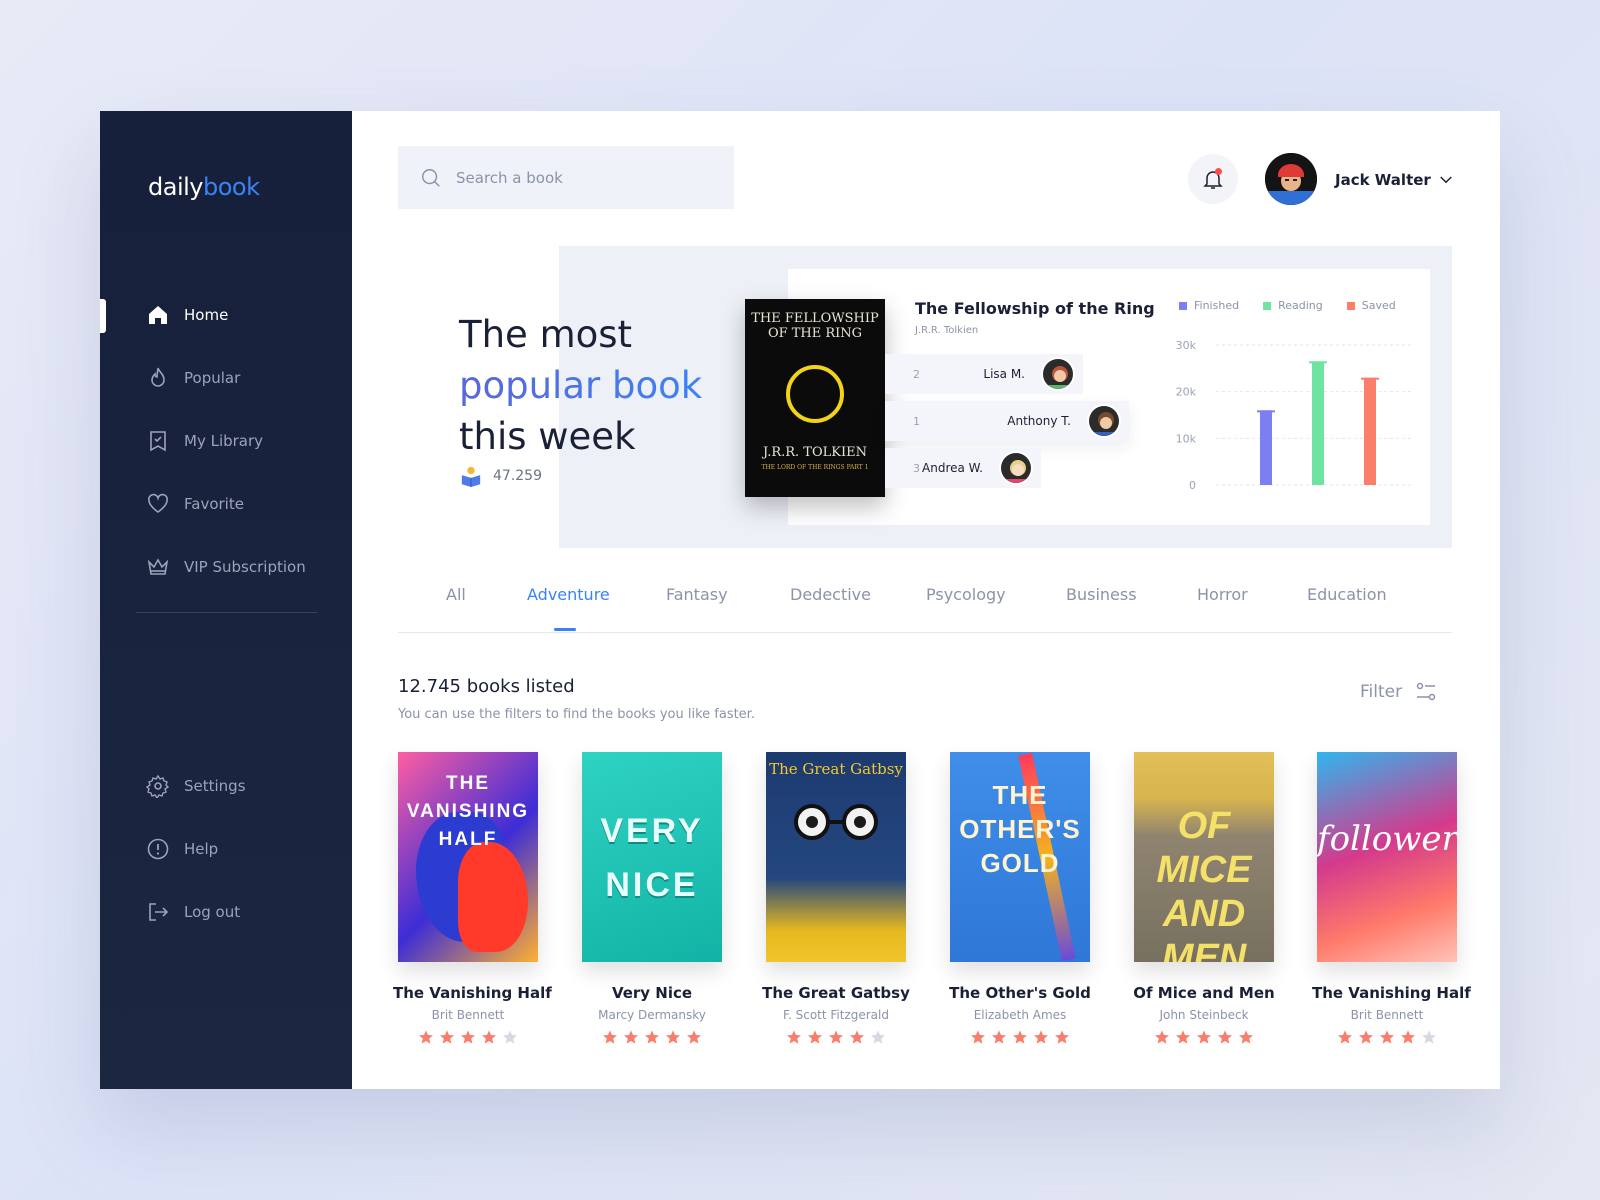  I want to click on ranking-row: 2 Lisa M., so click(984, 374).